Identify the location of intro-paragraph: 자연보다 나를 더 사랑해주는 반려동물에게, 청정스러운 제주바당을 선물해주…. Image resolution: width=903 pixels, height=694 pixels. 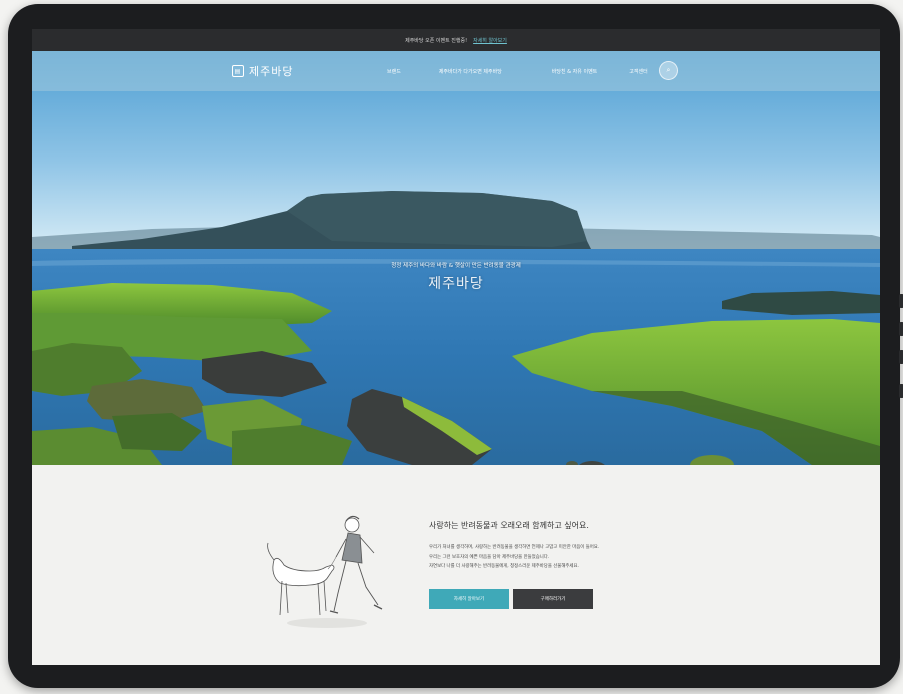
(504, 566).